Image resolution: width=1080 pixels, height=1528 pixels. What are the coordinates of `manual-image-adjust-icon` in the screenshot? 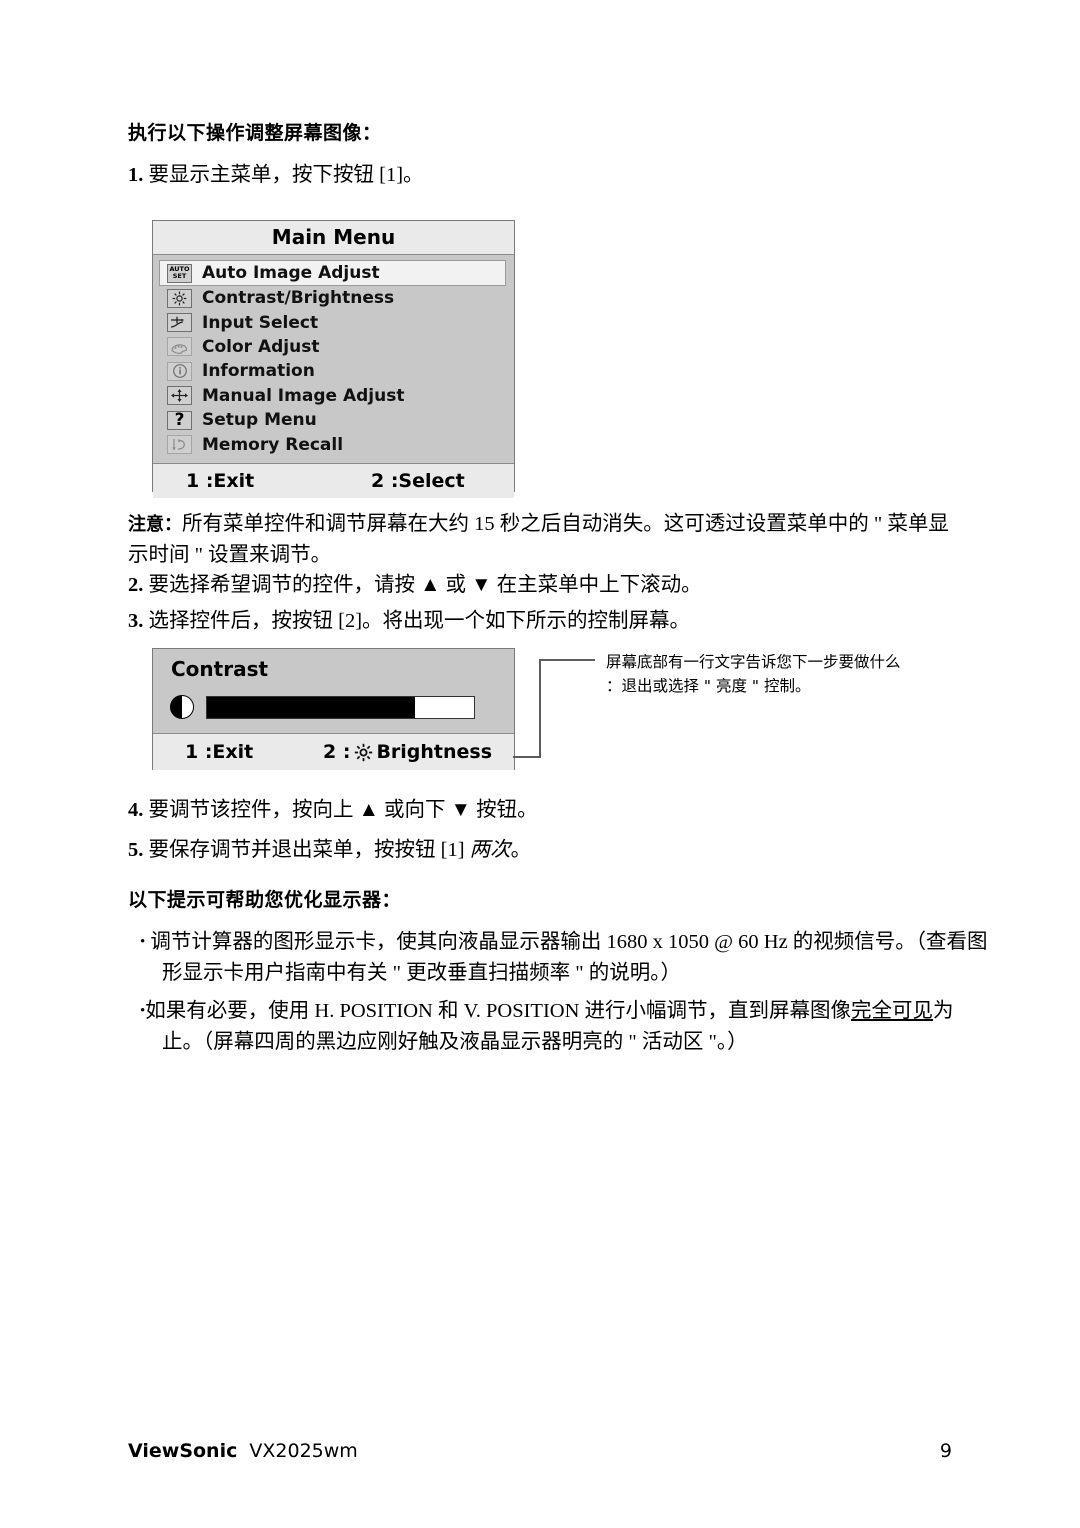 It's located at (179, 396).